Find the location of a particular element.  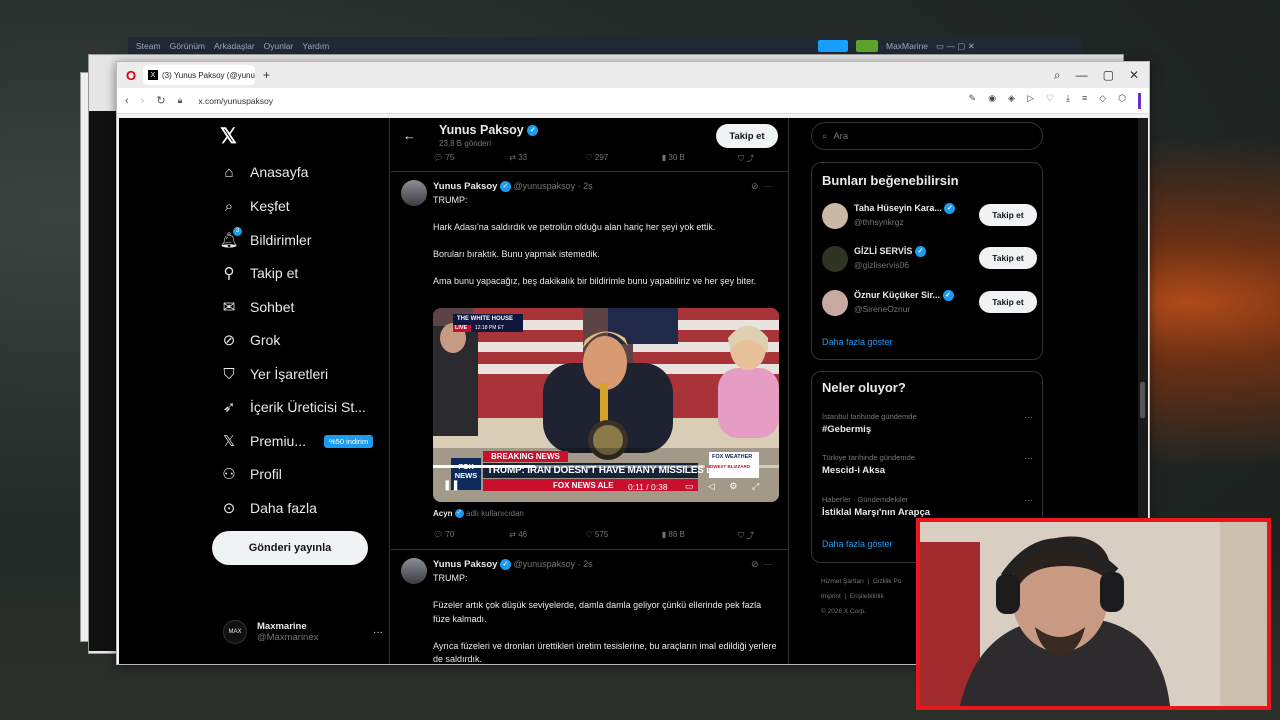

suggestion-name: Öznur Küçüker Sir... ✓ is located at coordinates (904, 296).